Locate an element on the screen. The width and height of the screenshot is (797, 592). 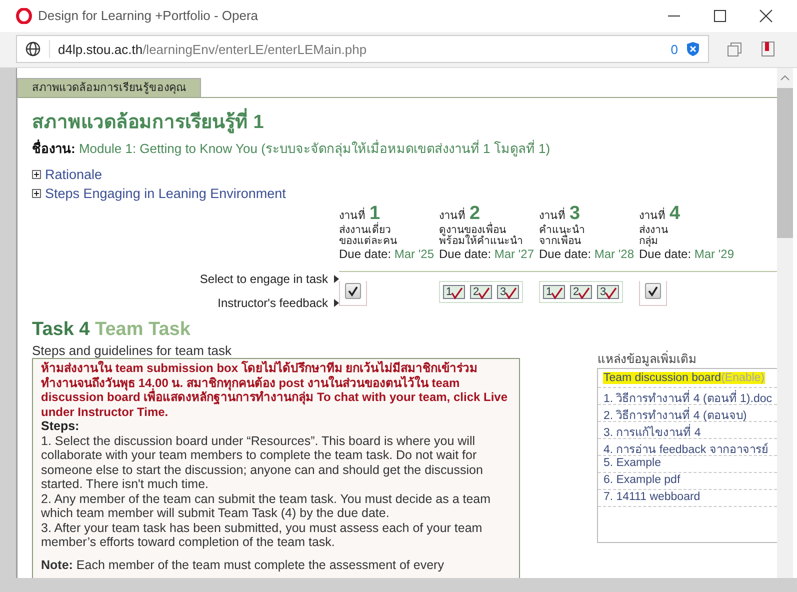
assignment-name: Module 1: Getting to Know You (ระบบจะจัดกลุ่มให้เมื่อหมดเขตส่งงานที่ 1 โมดูลที่ 1) is located at coordinates (314, 148).